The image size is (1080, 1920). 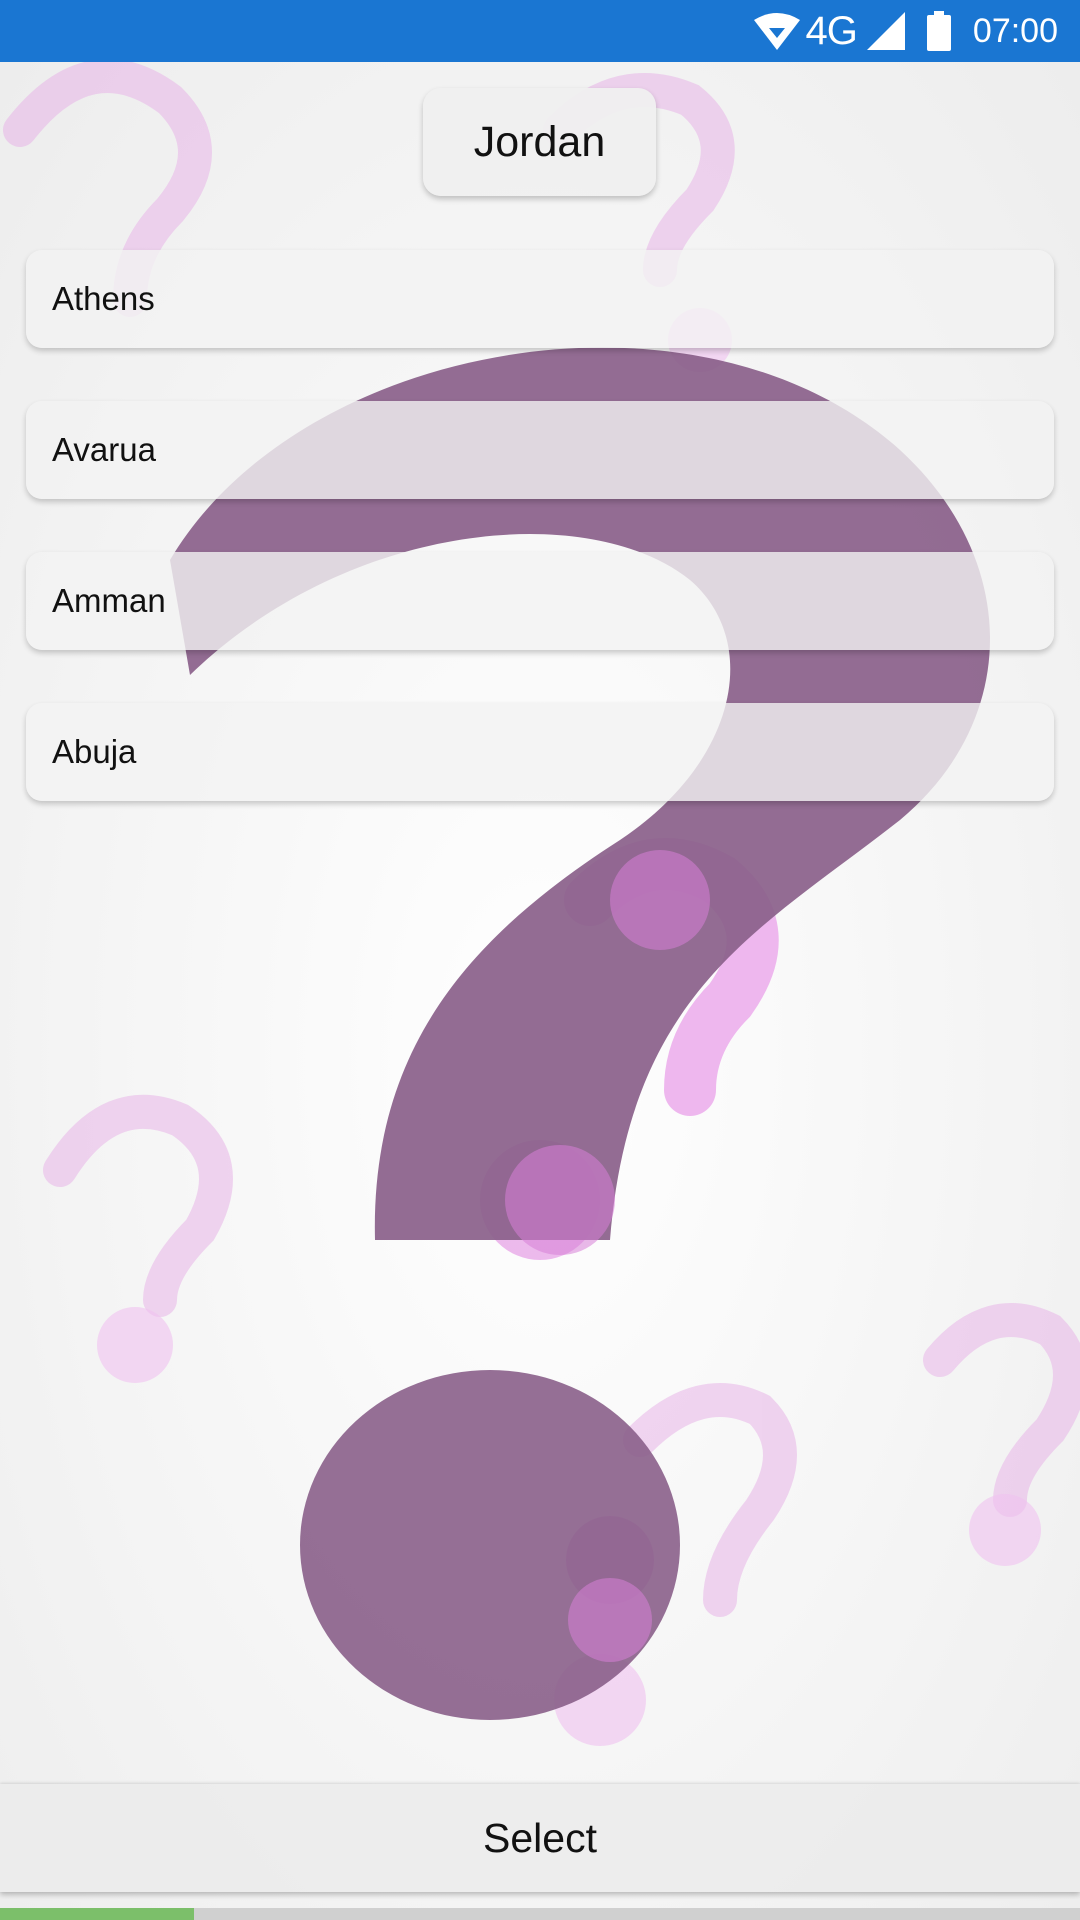 What do you see at coordinates (540, 1838) in the screenshot?
I see `select-button: Select` at bounding box center [540, 1838].